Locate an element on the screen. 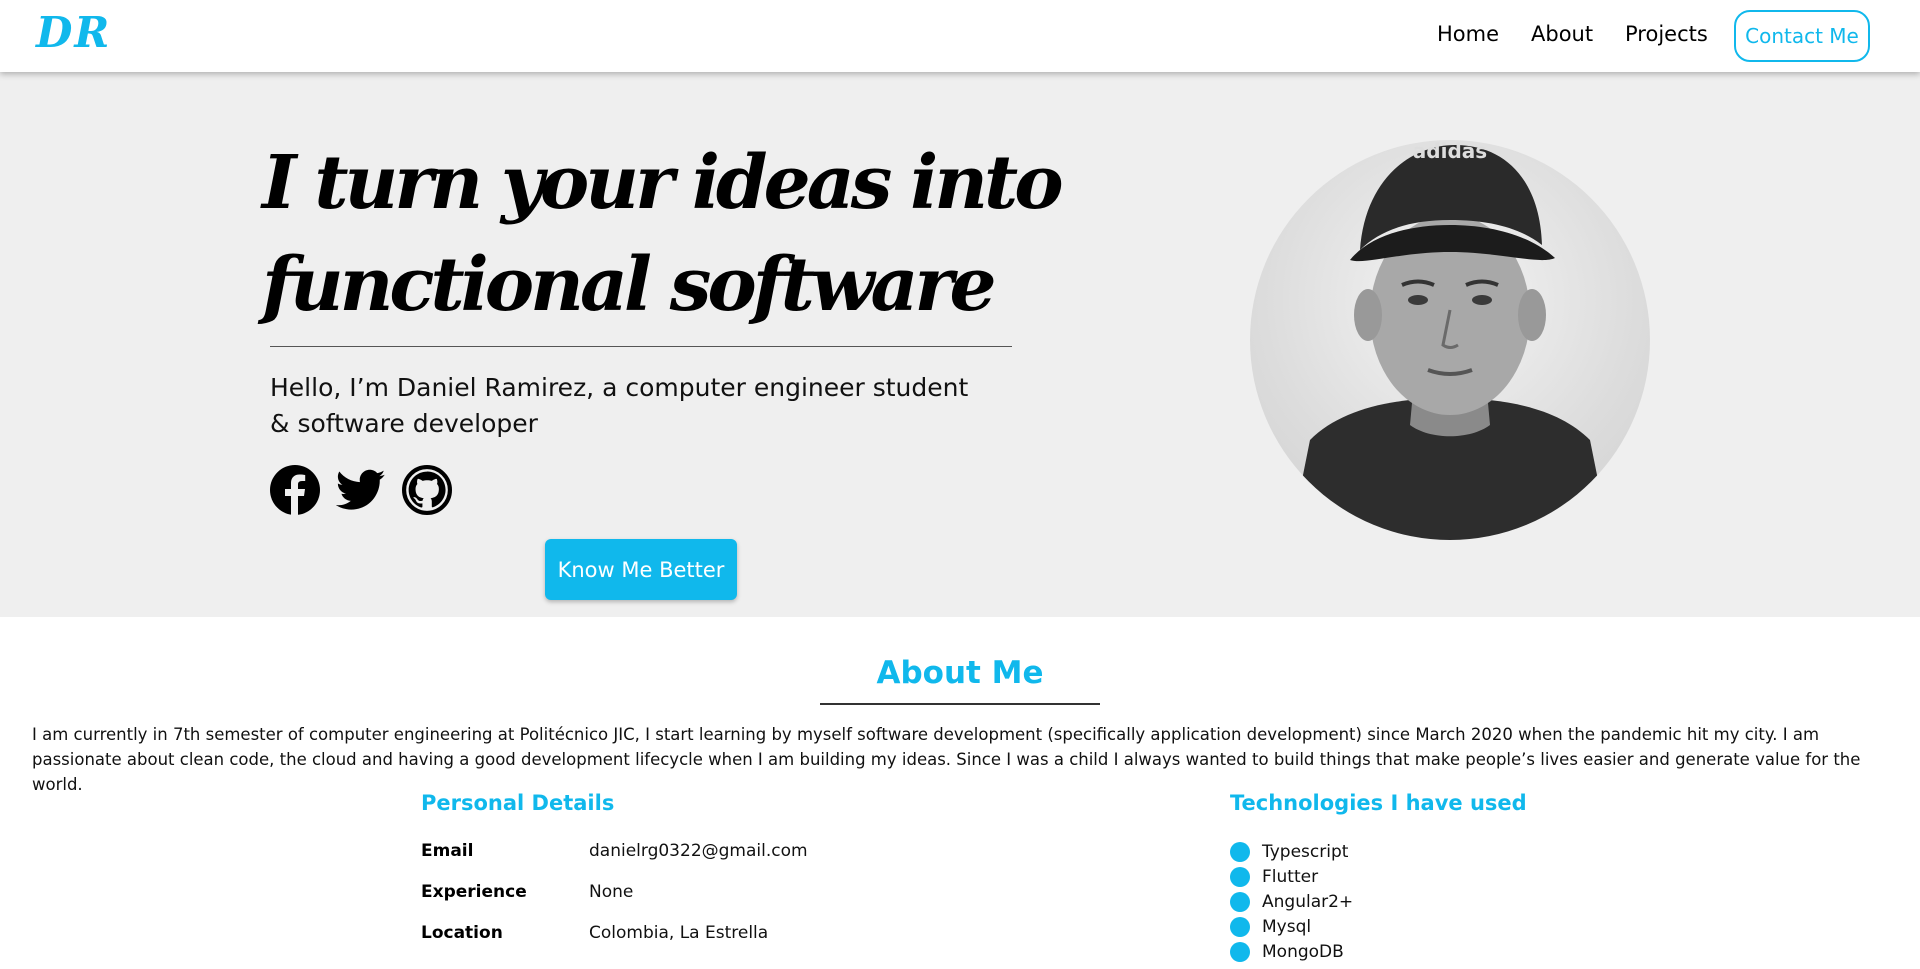 The width and height of the screenshot is (1920, 969). detail-label-experience: Experience is located at coordinates (474, 892).